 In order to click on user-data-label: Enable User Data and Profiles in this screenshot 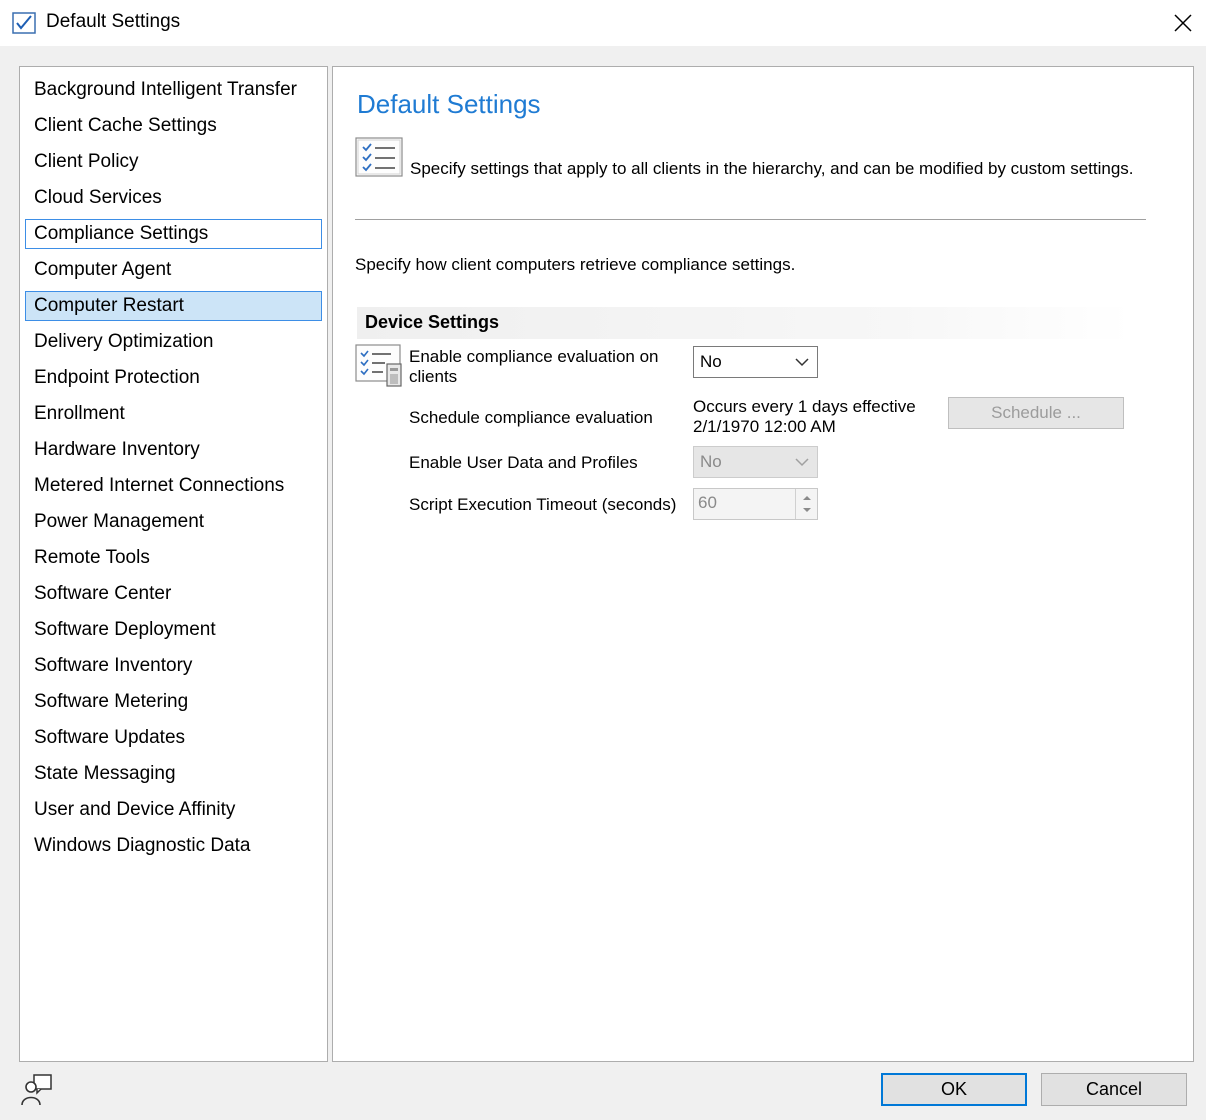, I will do `click(523, 462)`.